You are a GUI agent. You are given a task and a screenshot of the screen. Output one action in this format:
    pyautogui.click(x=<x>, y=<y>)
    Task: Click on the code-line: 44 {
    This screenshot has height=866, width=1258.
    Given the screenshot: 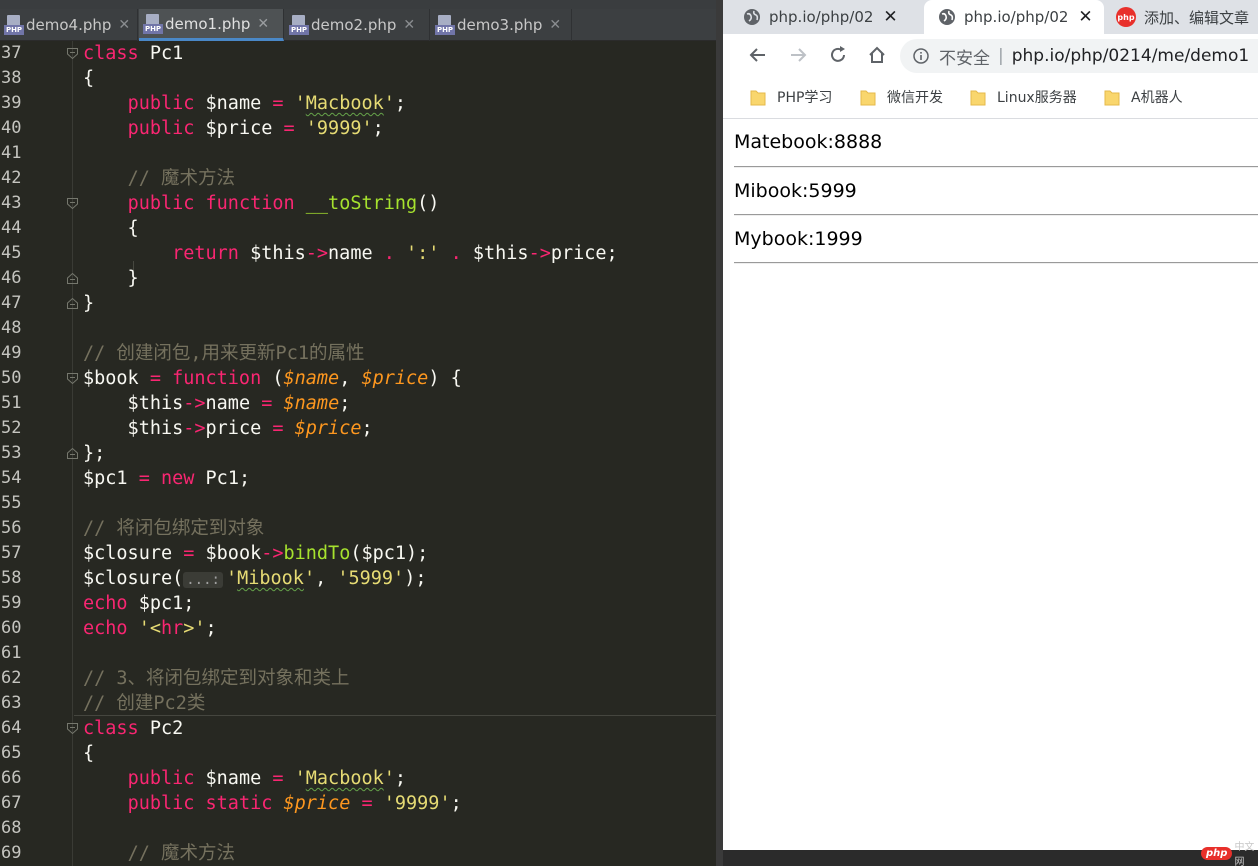 What is the action you would take?
    pyautogui.click(x=358, y=228)
    